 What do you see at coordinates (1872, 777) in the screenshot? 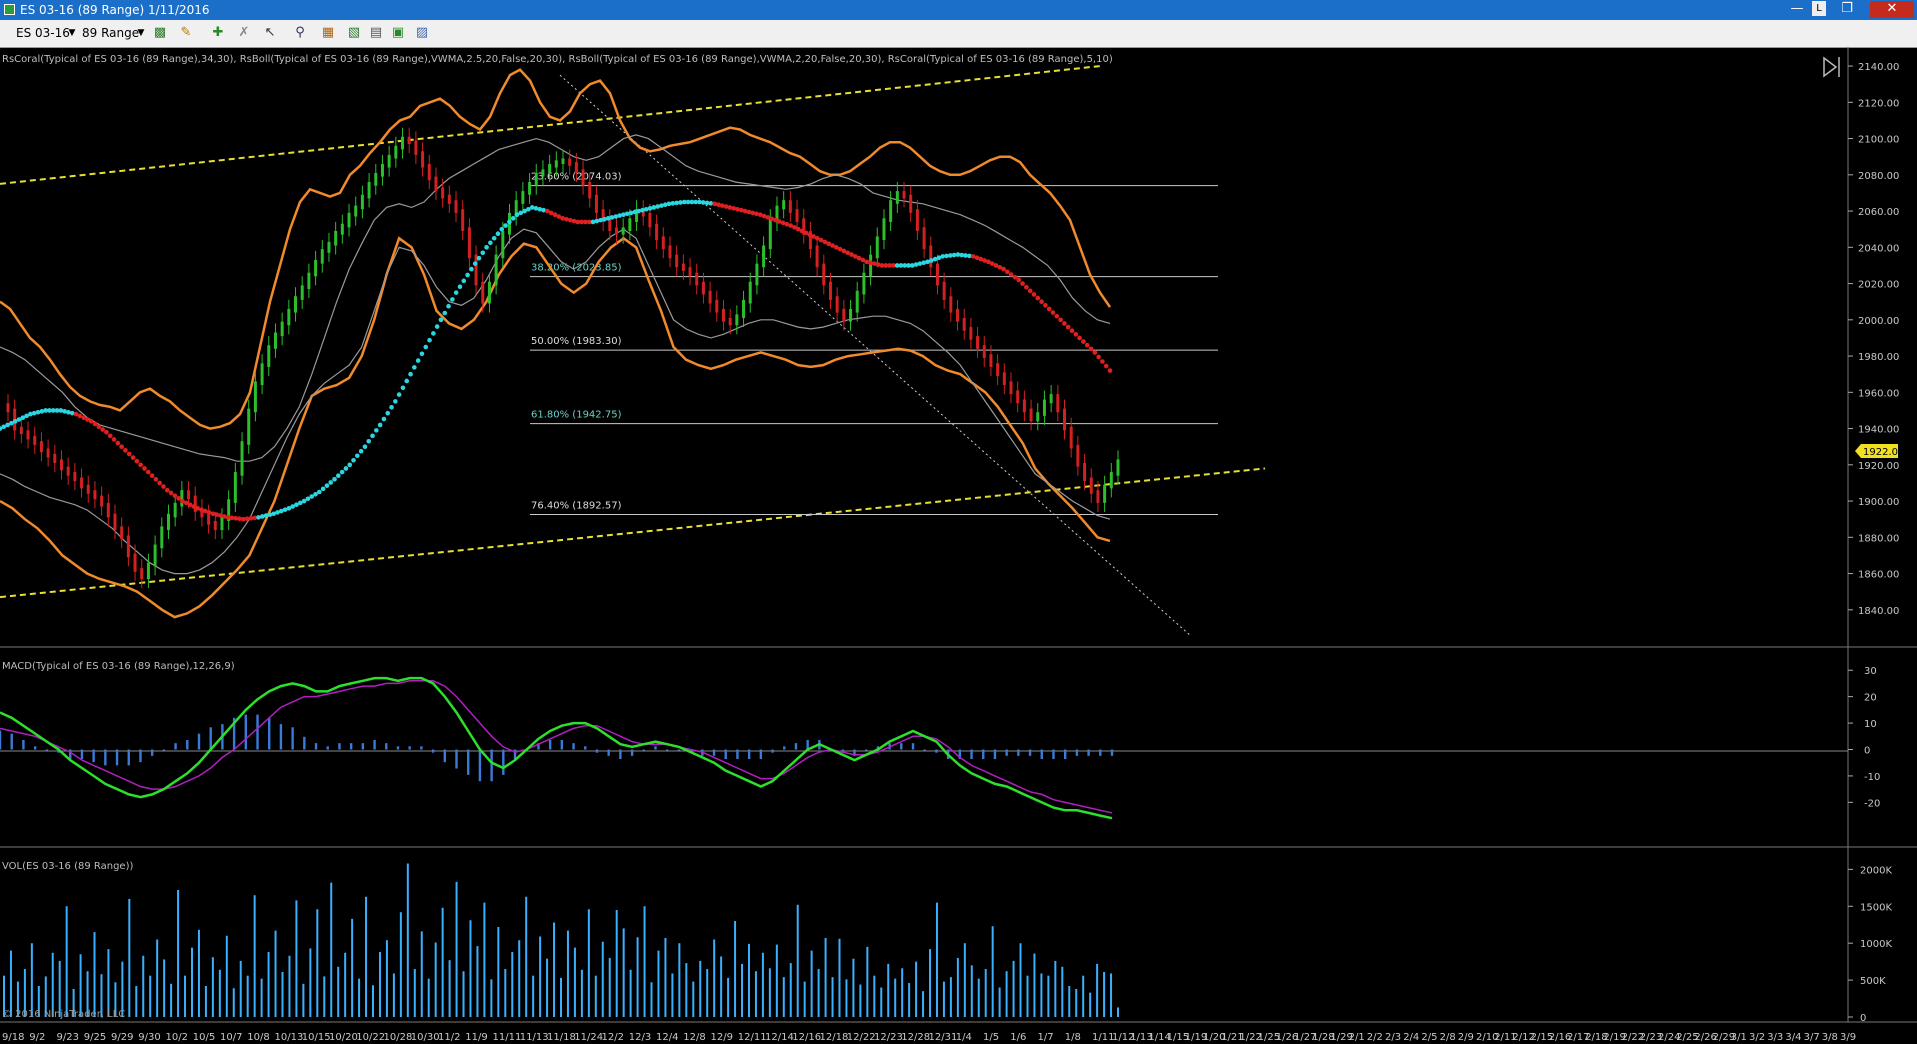
I see `macd-axis-label: -10` at bounding box center [1872, 777].